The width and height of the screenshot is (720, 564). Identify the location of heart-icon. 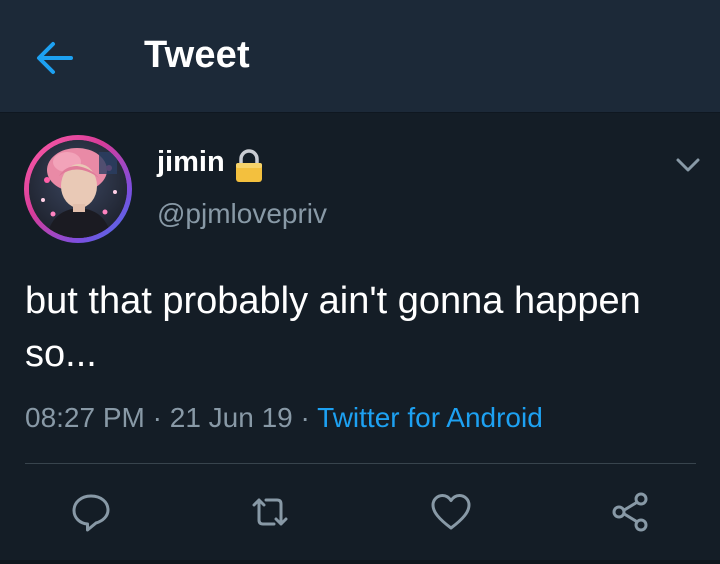
(451, 512).